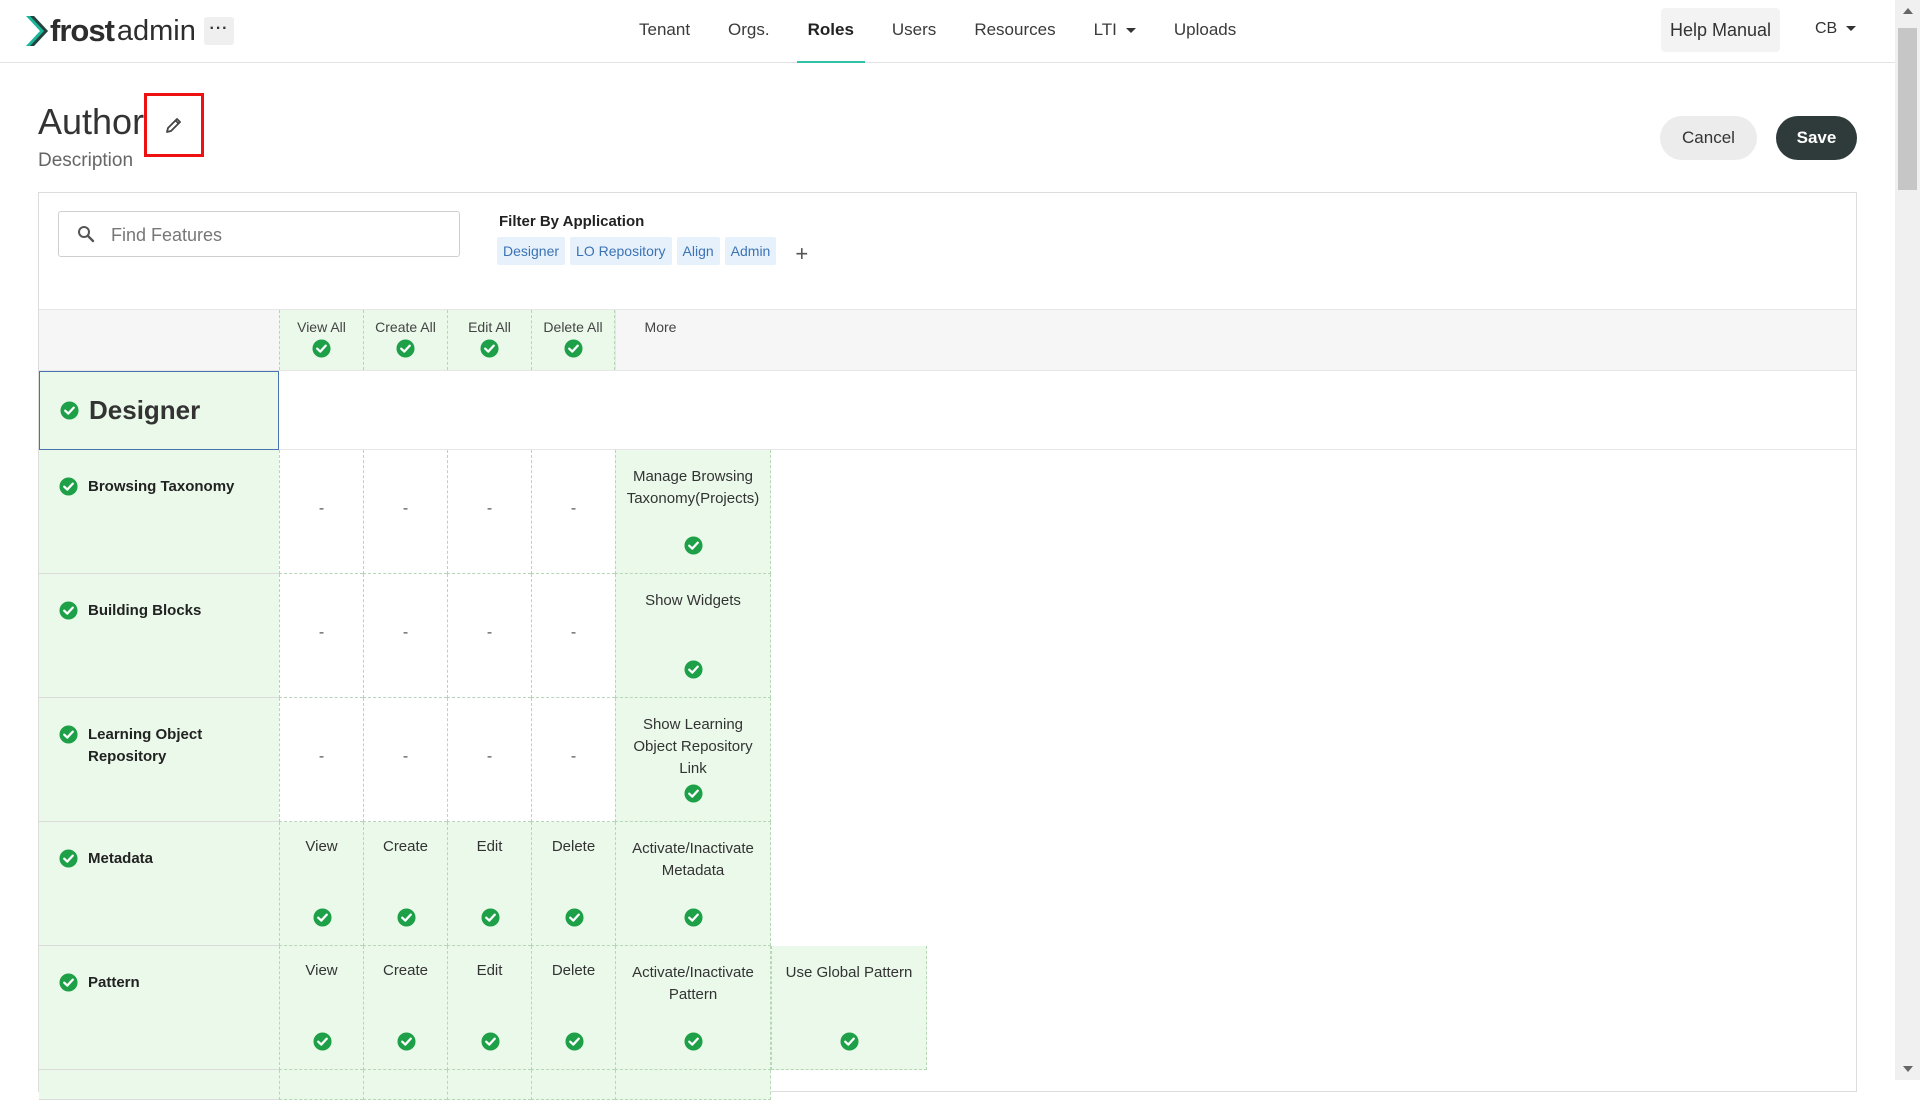 This screenshot has height=1100, width=1920. What do you see at coordinates (159, 1008) in the screenshot?
I see `feature-cell: Pattern` at bounding box center [159, 1008].